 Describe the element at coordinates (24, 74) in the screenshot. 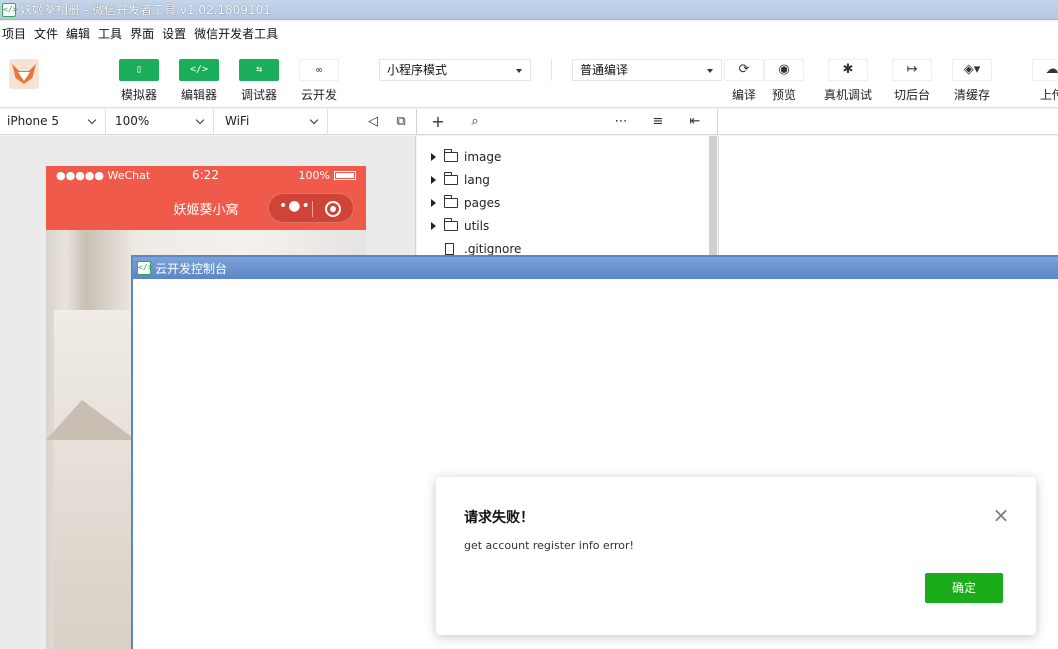

I see `avatar` at that location.